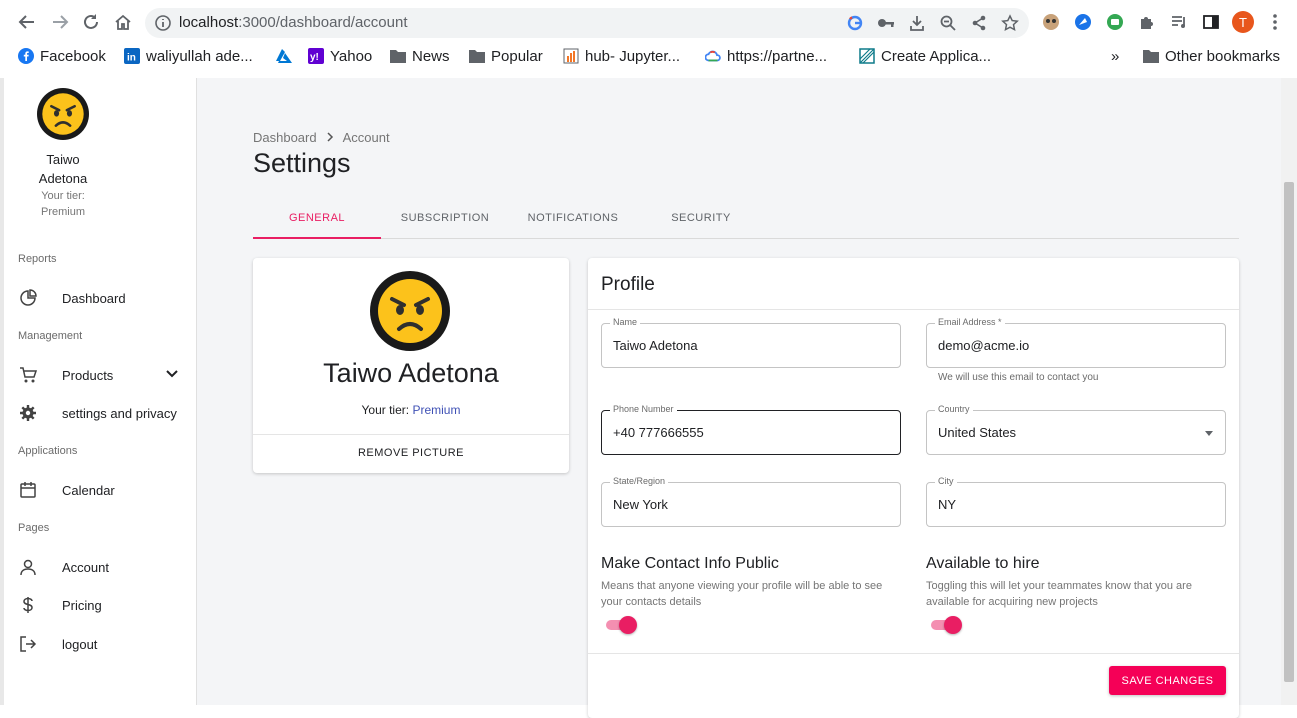 This screenshot has height=718, width=1297. Describe the element at coordinates (88, 375) in the screenshot. I see `sidebar-item-label: Products` at that location.